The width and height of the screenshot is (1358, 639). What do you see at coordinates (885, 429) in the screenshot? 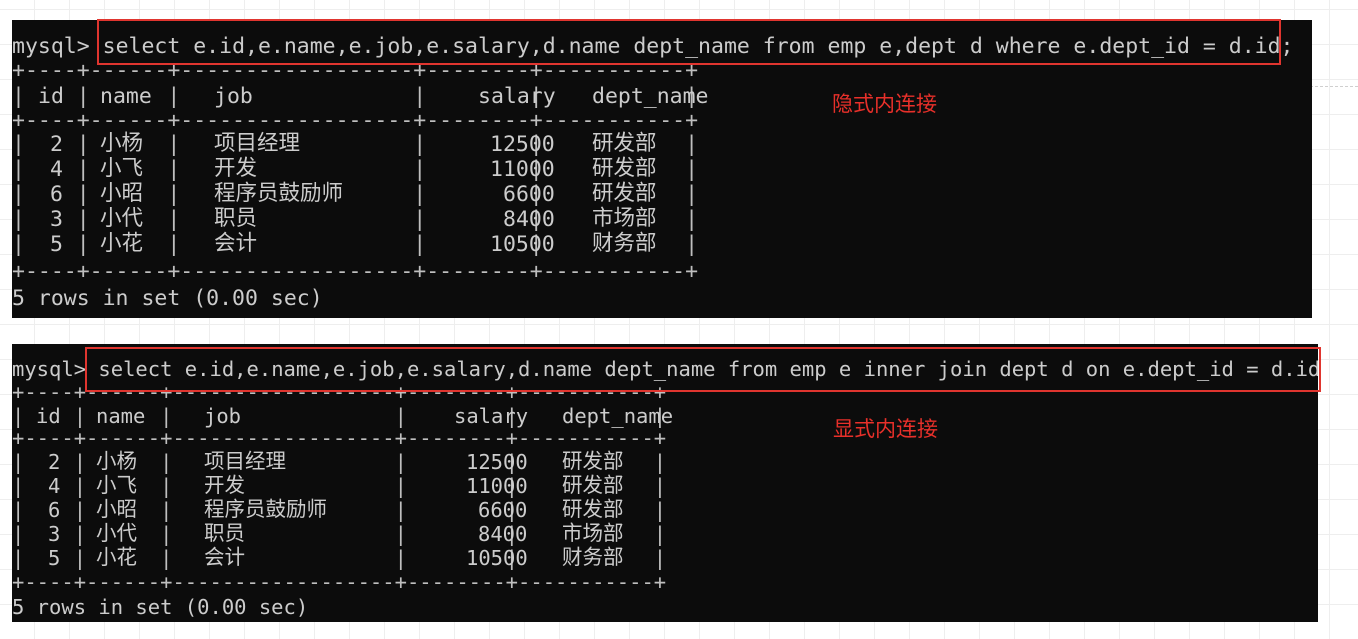
I see `annotation-explicit-join: 显式内连接` at bounding box center [885, 429].